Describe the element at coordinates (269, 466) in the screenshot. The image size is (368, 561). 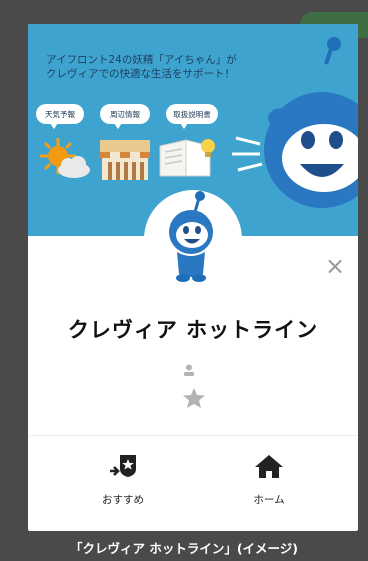
I see `home-icon` at that location.